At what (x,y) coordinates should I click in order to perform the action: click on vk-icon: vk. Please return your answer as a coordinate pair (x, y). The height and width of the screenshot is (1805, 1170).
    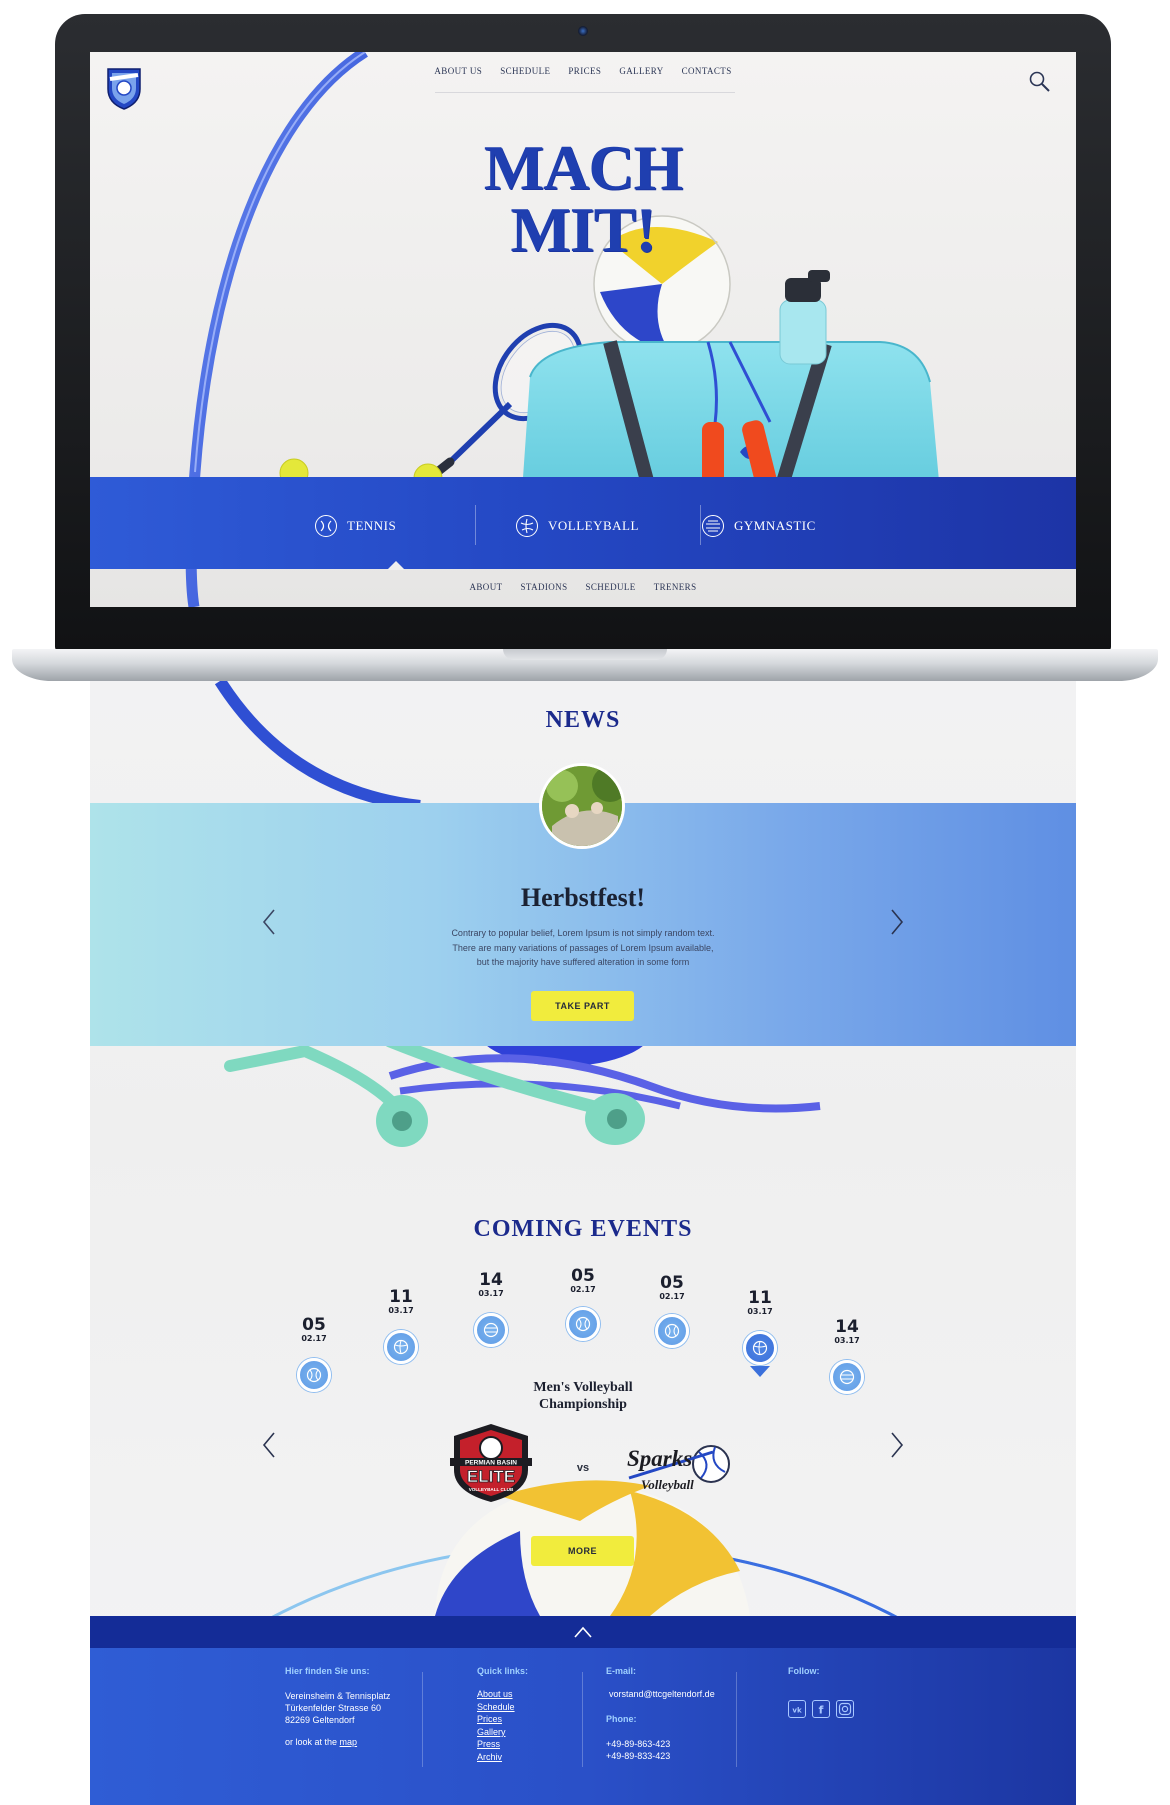
    Looking at the image, I should click on (797, 1709).